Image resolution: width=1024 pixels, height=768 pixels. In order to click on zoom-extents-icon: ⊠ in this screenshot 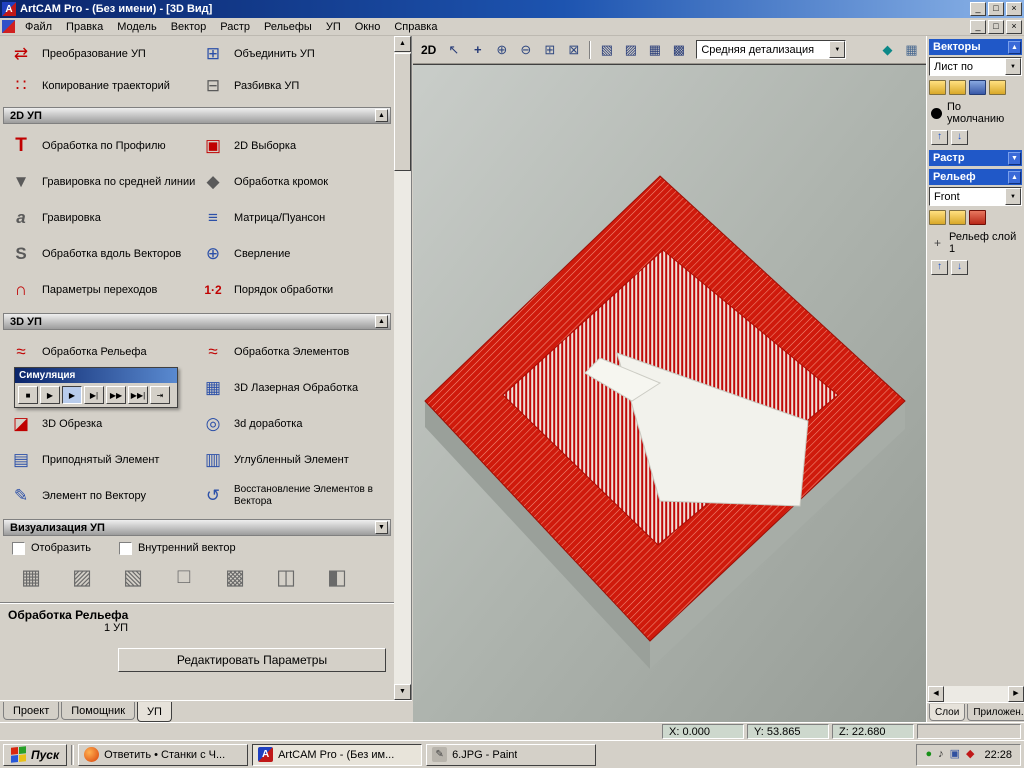, I will do `click(573, 49)`.